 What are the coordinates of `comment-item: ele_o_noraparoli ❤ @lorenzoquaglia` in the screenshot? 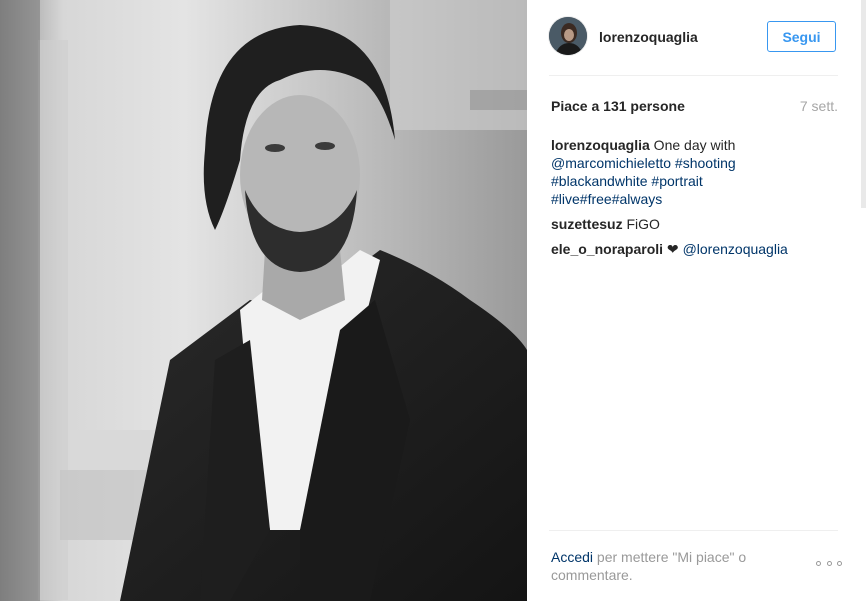 It's located at (676, 249).